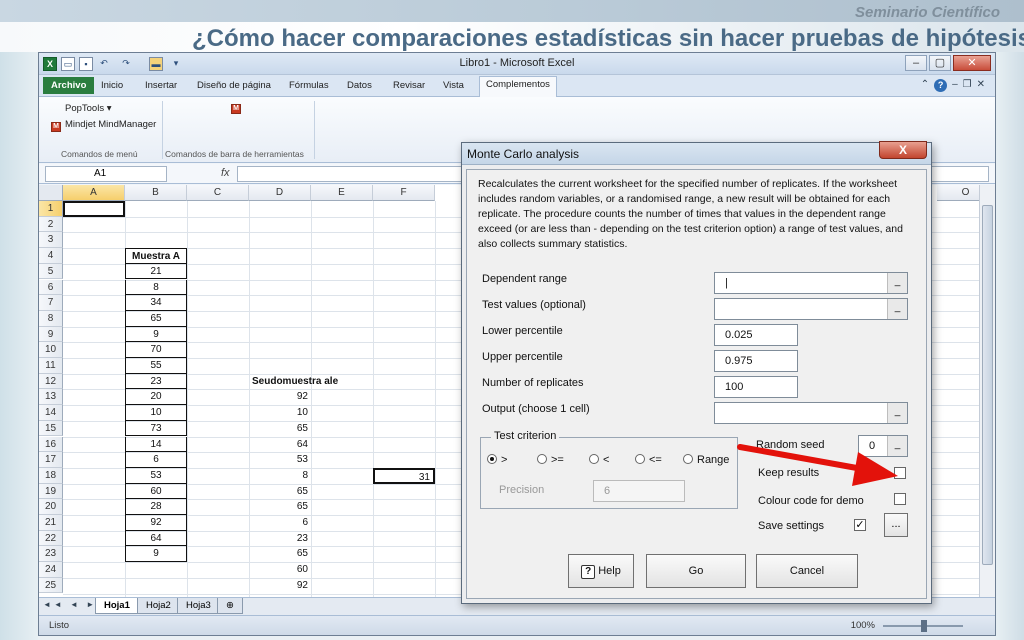  What do you see at coordinates (69, 85) in the screenshot?
I see `tab-archivo: Archivo` at bounding box center [69, 85].